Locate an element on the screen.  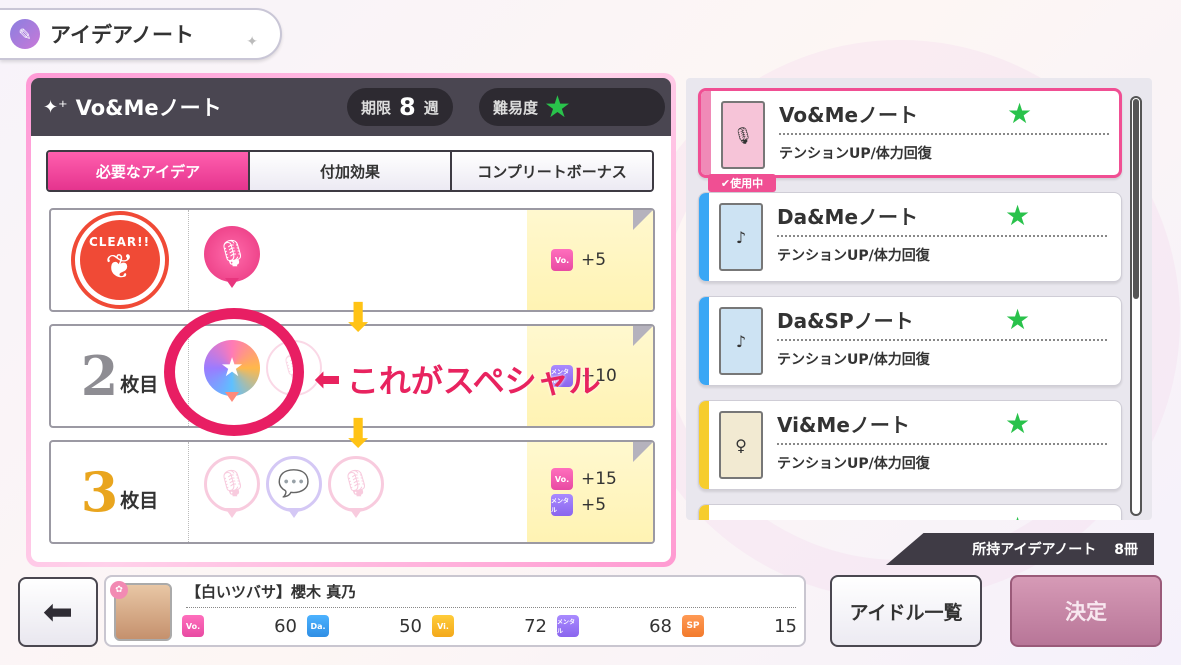
clear-emblem: CLEAR!! ❦ is located at coordinates (119, 260).